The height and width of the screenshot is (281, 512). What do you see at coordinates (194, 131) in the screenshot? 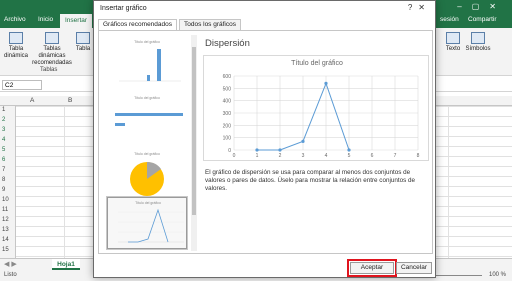
I see `scrollbar-thumb` at bounding box center [194, 131].